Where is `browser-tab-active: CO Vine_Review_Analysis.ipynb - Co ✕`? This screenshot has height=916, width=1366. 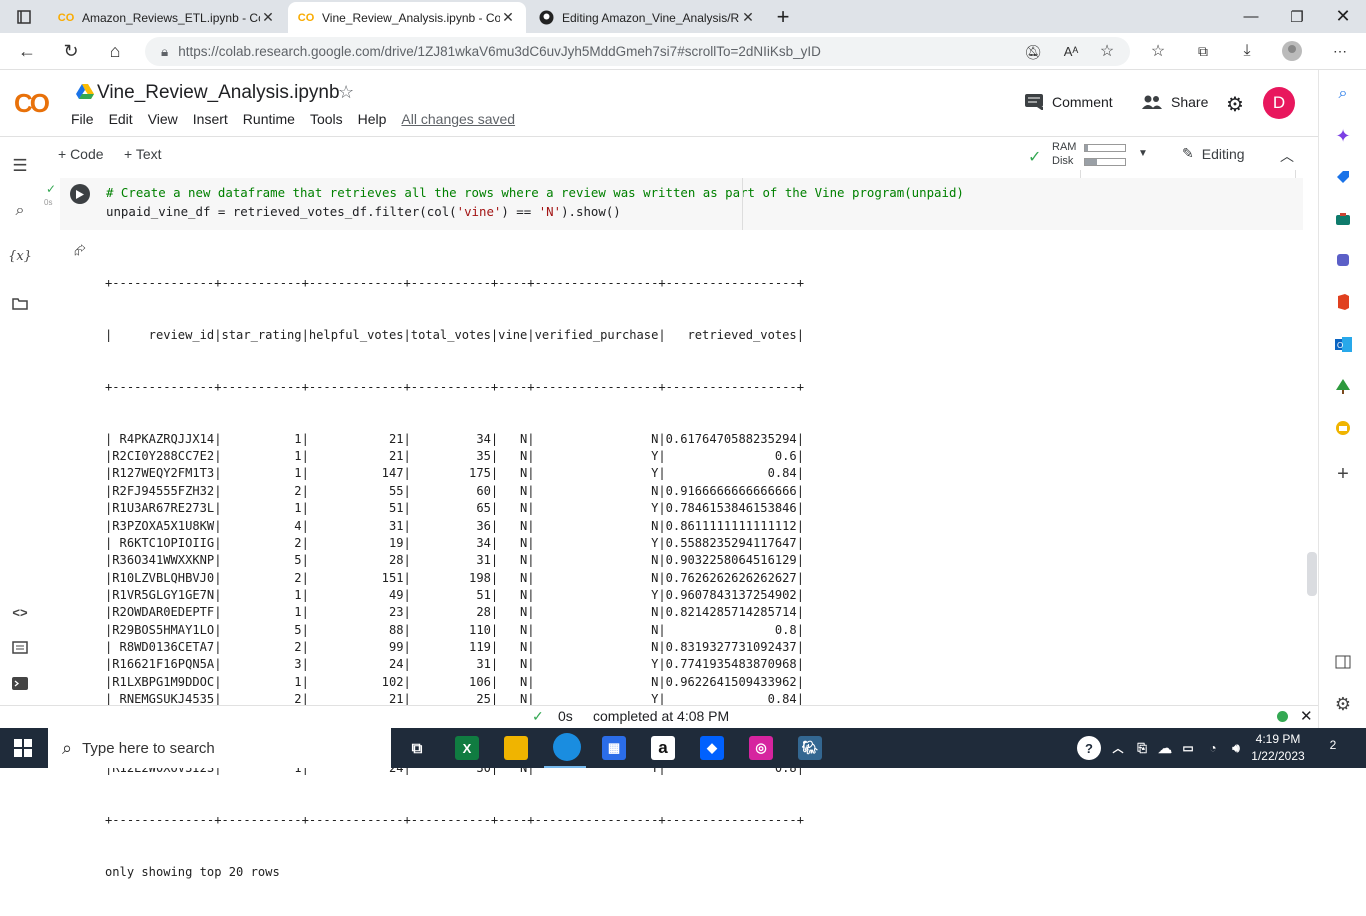 browser-tab-active: CO Vine_Review_Analysis.ipynb - Co ✕ is located at coordinates (407, 17).